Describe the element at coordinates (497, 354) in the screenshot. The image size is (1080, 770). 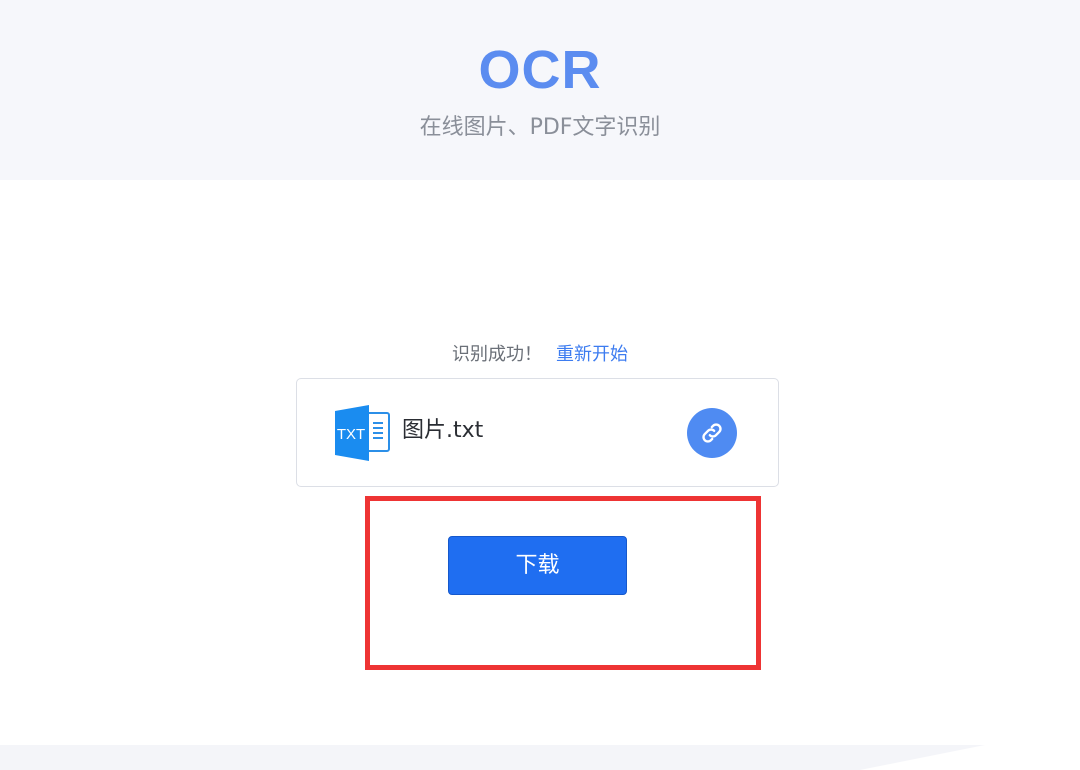
I see `status-message: 识别成功！` at that location.